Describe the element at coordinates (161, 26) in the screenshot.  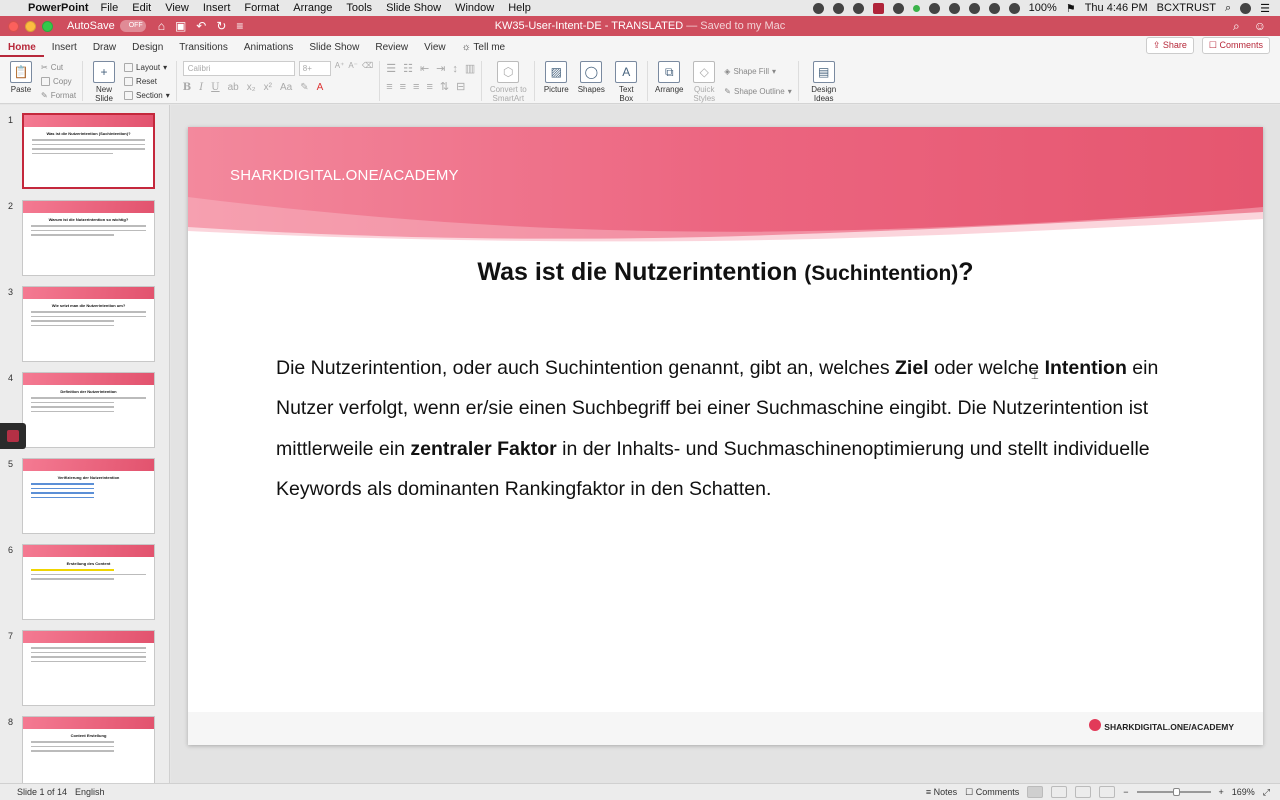
I see `home-icon: ⌂` at that location.